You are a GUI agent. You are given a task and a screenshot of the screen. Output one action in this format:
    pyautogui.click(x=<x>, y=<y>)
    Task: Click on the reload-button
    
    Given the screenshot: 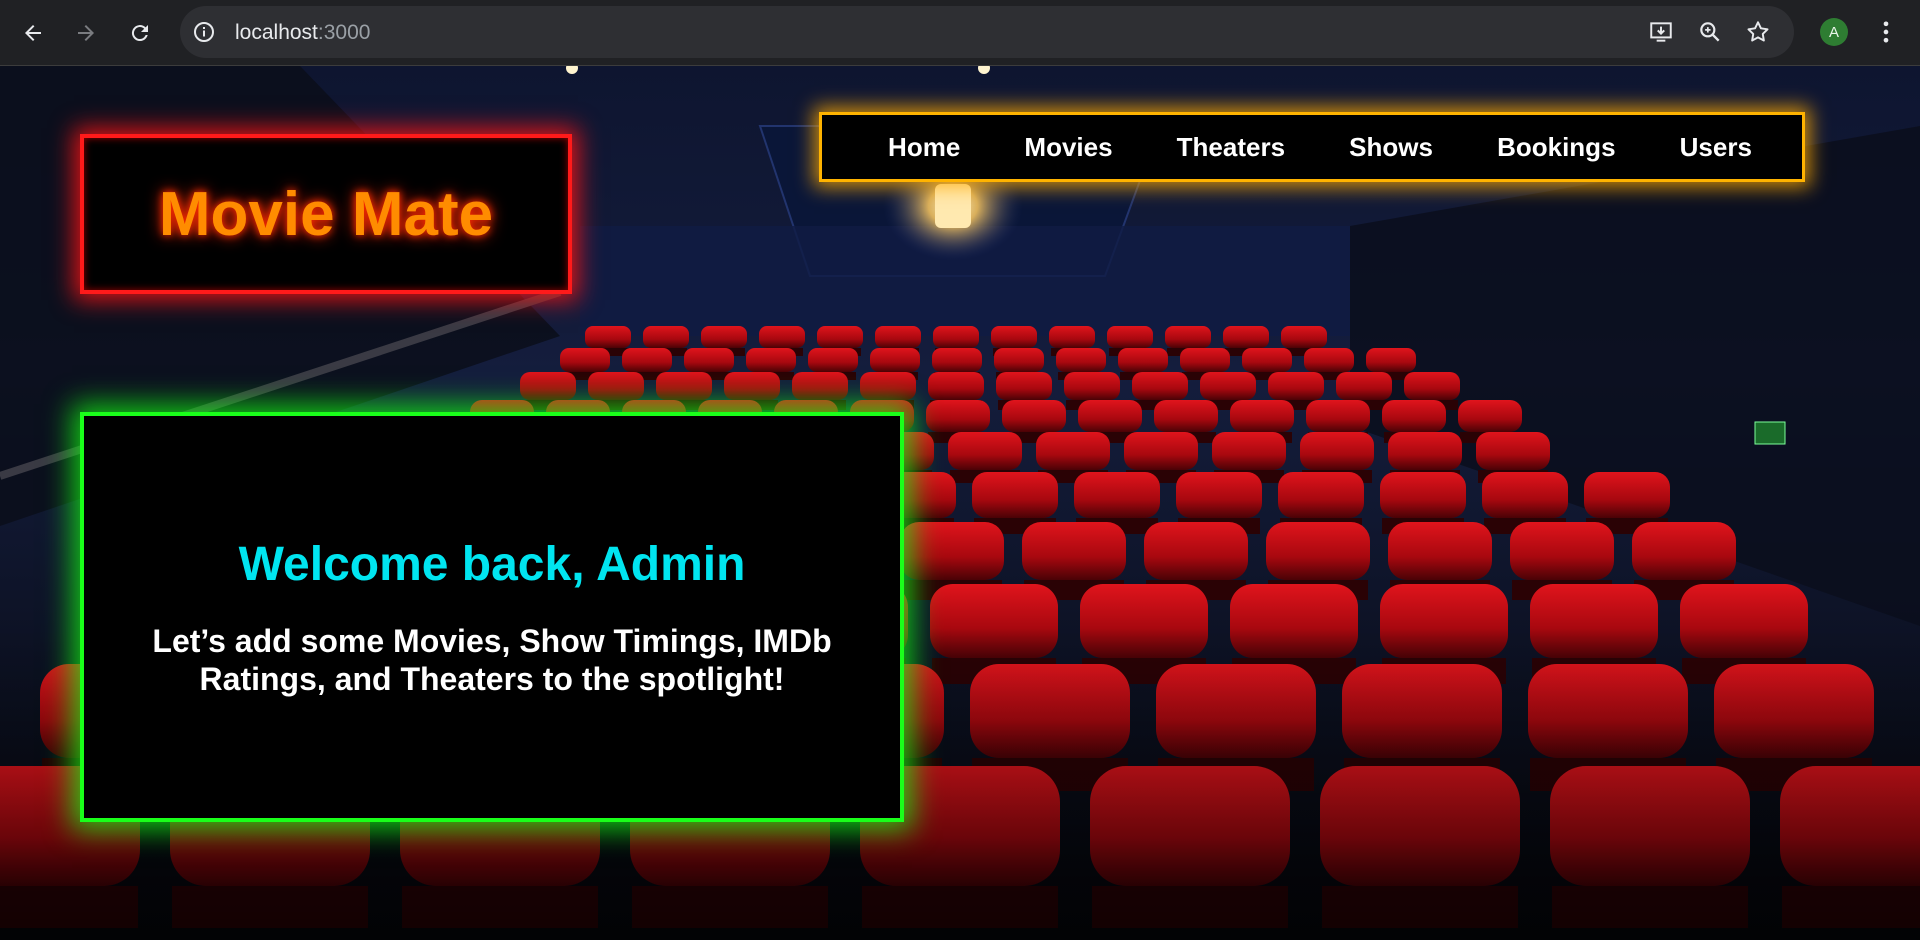 What is the action you would take?
    pyautogui.click(x=140, y=33)
    